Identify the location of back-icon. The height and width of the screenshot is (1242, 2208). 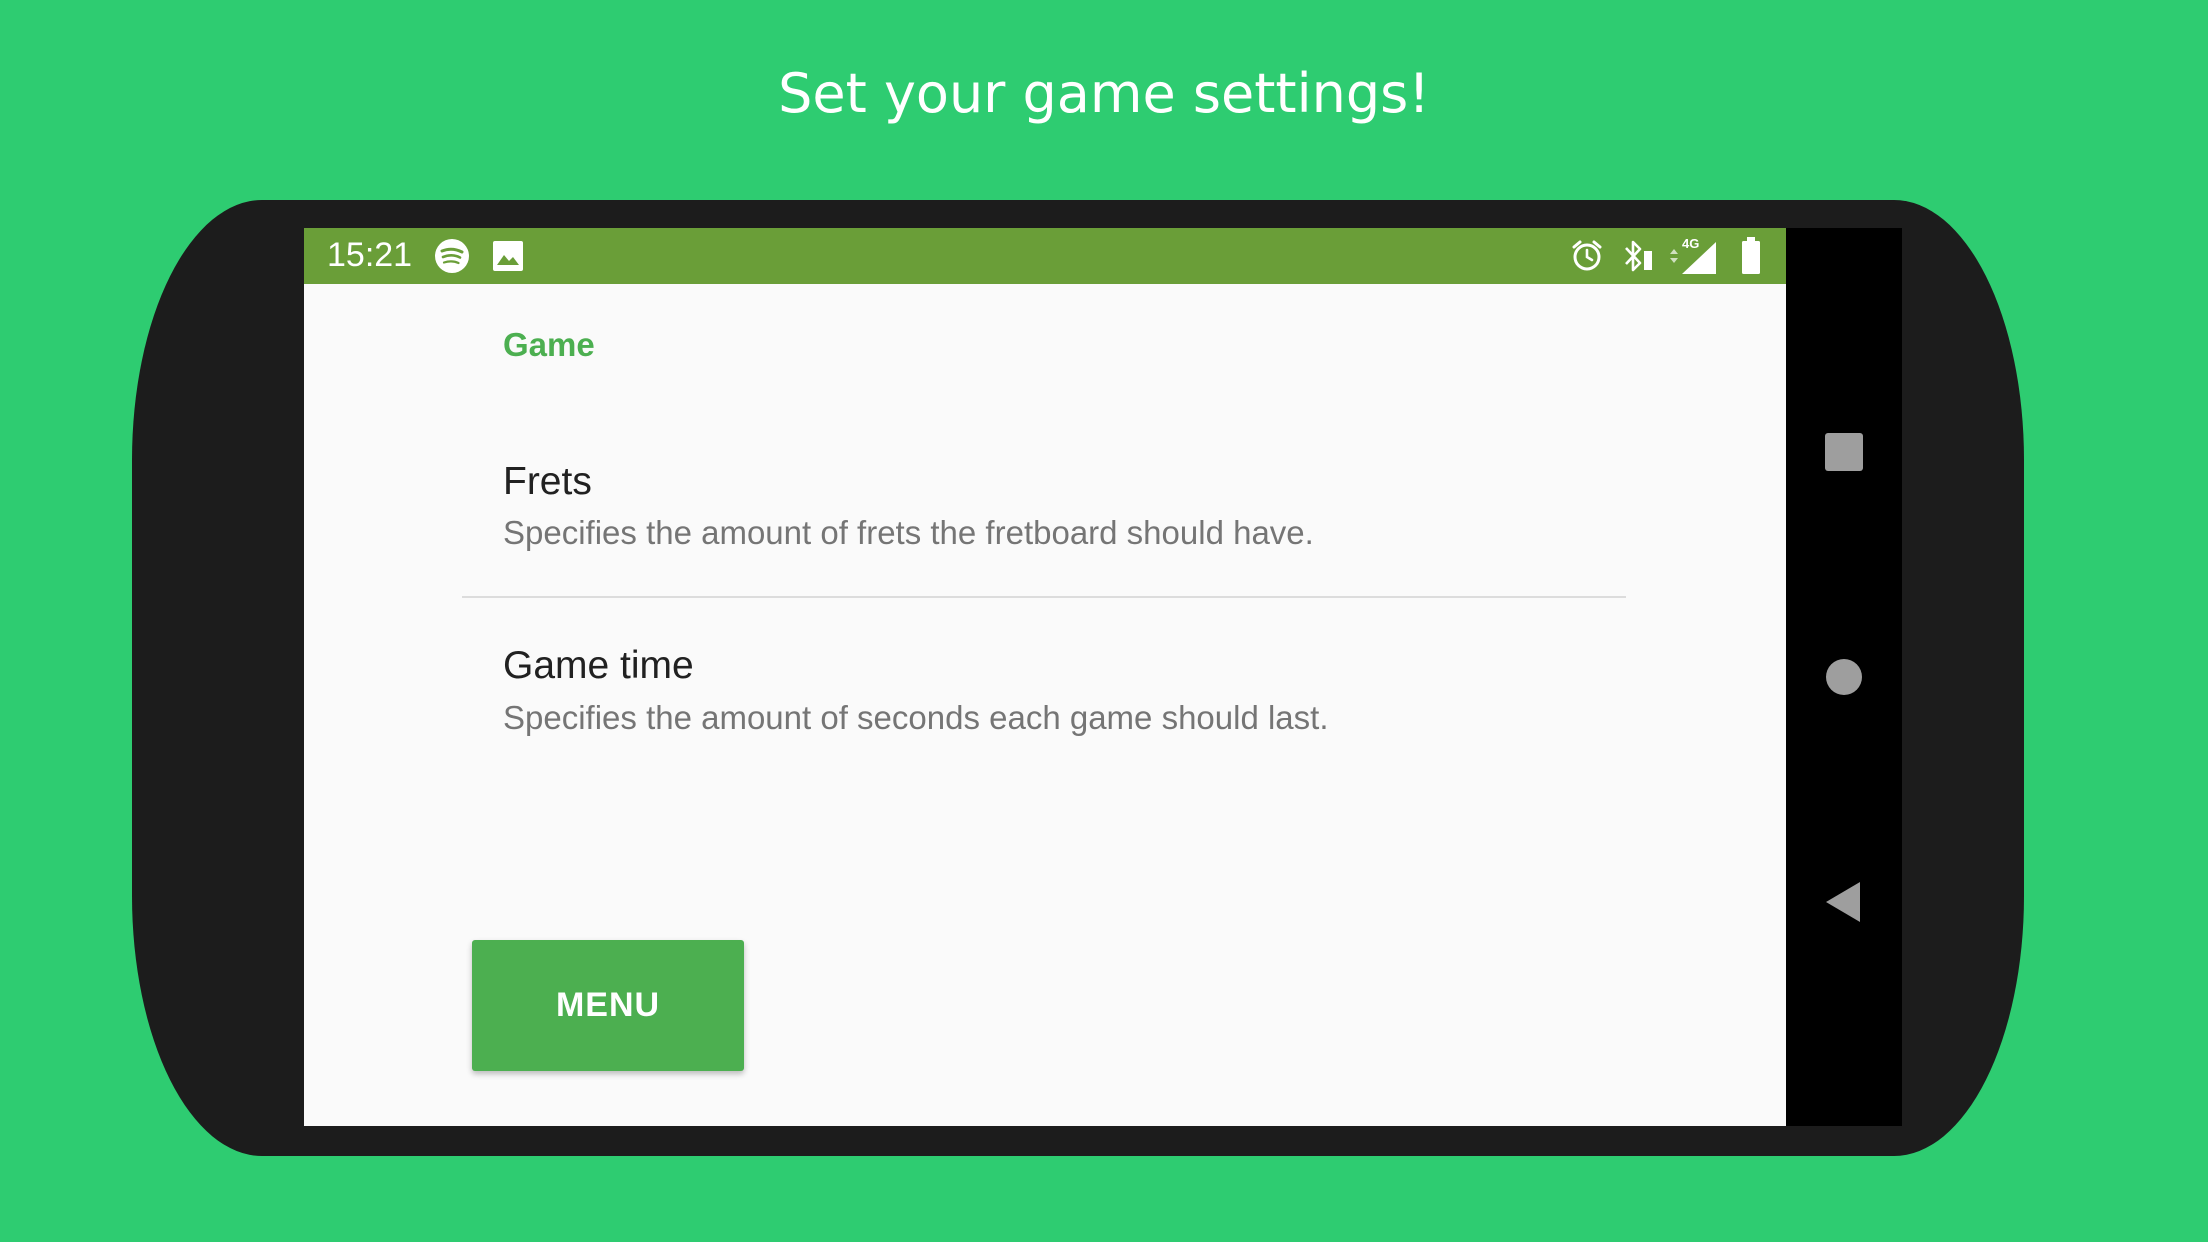
(1844, 904).